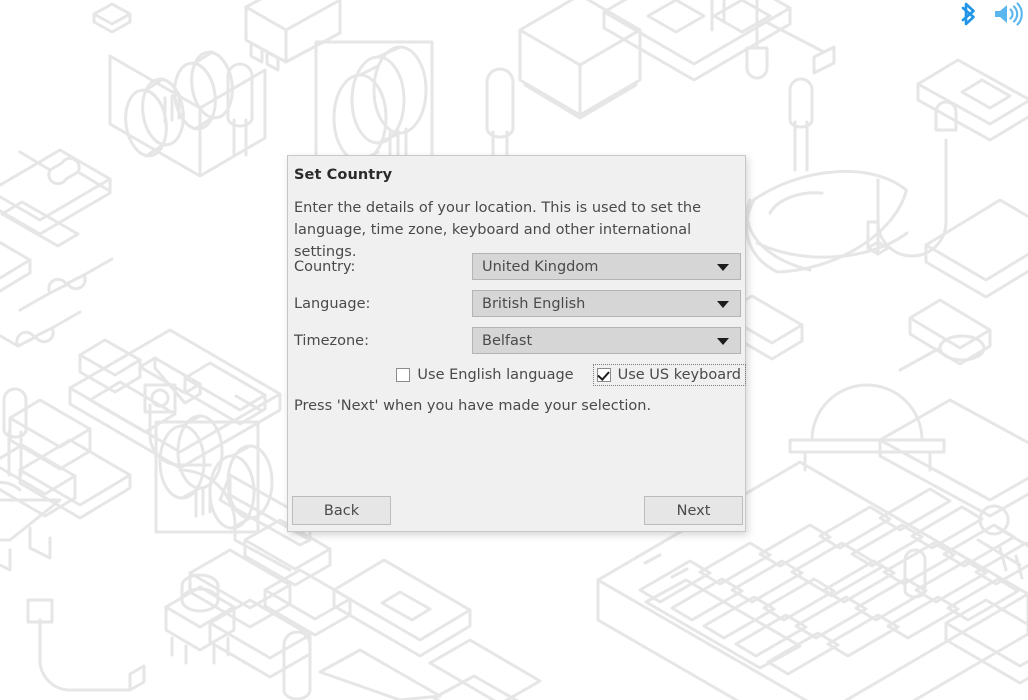 This screenshot has height=700, width=1028. I want to click on use-us-keyboard-label: Use US keyboard, so click(679, 375).